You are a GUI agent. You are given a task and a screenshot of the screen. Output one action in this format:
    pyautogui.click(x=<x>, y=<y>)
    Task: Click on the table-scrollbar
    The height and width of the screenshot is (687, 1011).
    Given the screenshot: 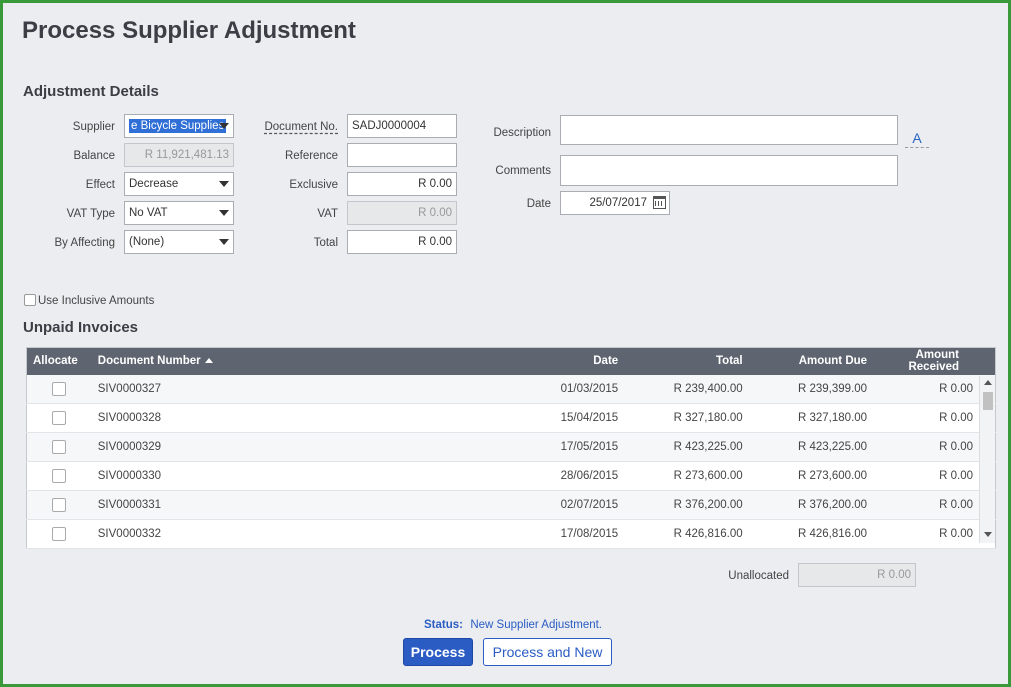 What is the action you would take?
    pyautogui.click(x=987, y=459)
    